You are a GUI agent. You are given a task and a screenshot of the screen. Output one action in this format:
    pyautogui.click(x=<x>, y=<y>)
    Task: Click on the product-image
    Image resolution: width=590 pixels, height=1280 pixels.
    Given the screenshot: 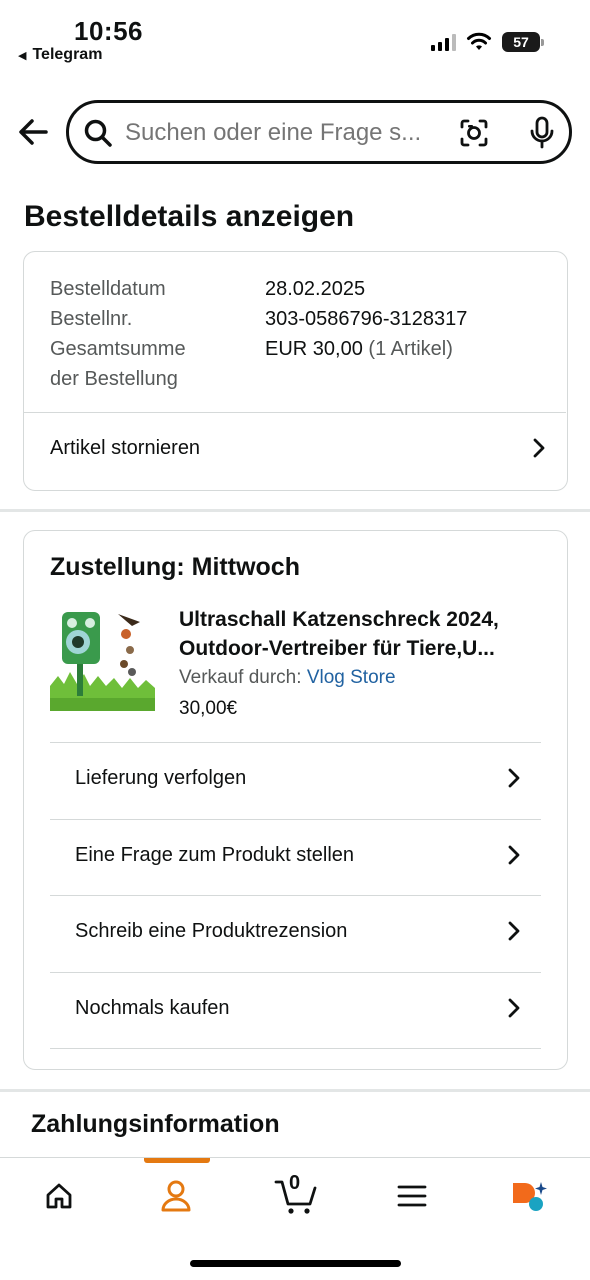 What is the action you would take?
    pyautogui.click(x=102, y=658)
    